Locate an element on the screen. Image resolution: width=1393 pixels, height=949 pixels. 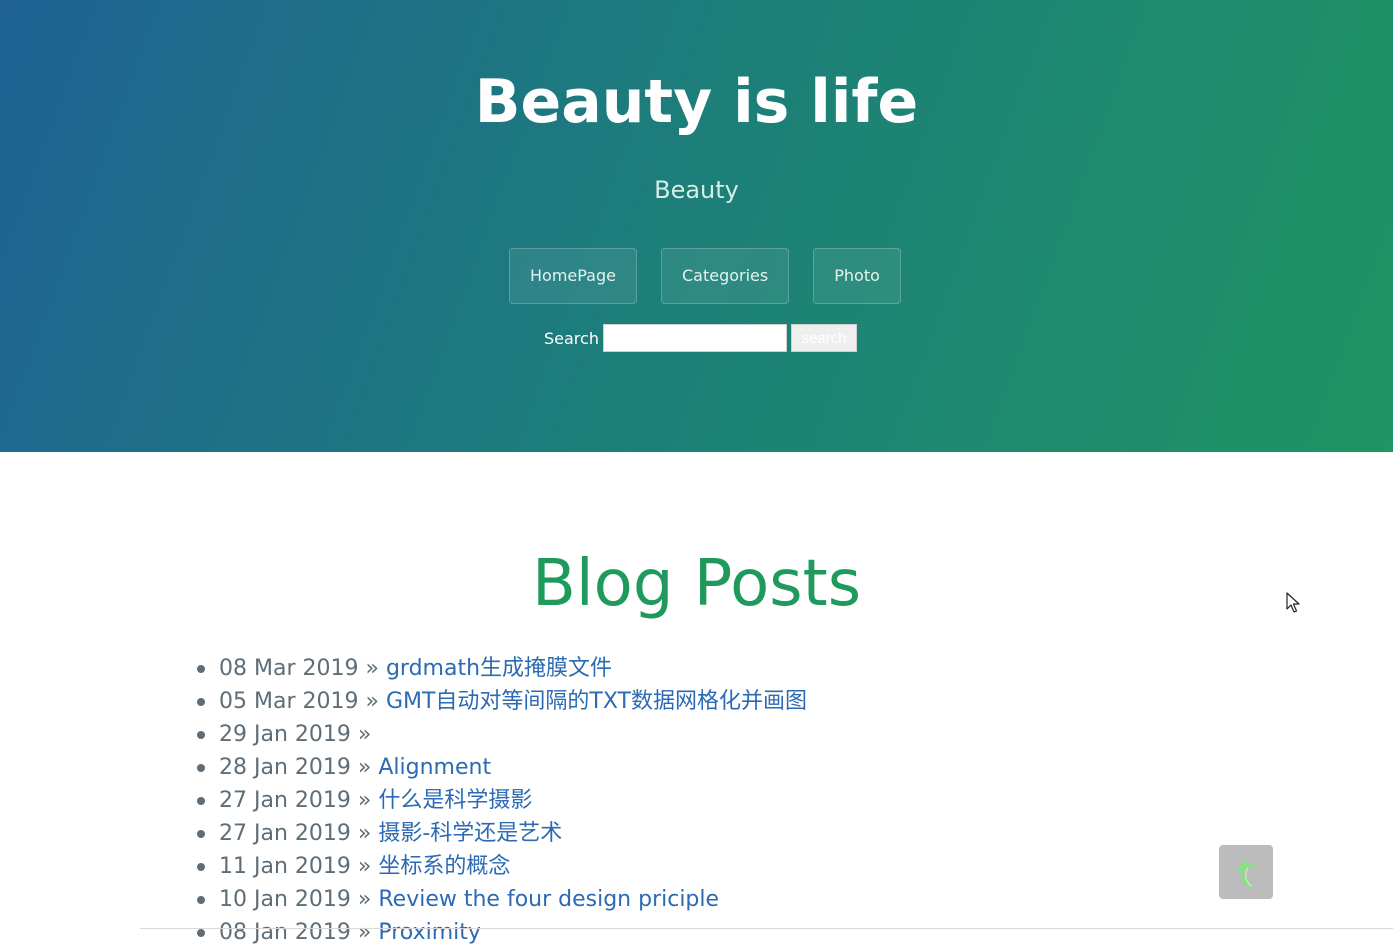
post-link: Review the four design priciple is located at coordinates (548, 899).